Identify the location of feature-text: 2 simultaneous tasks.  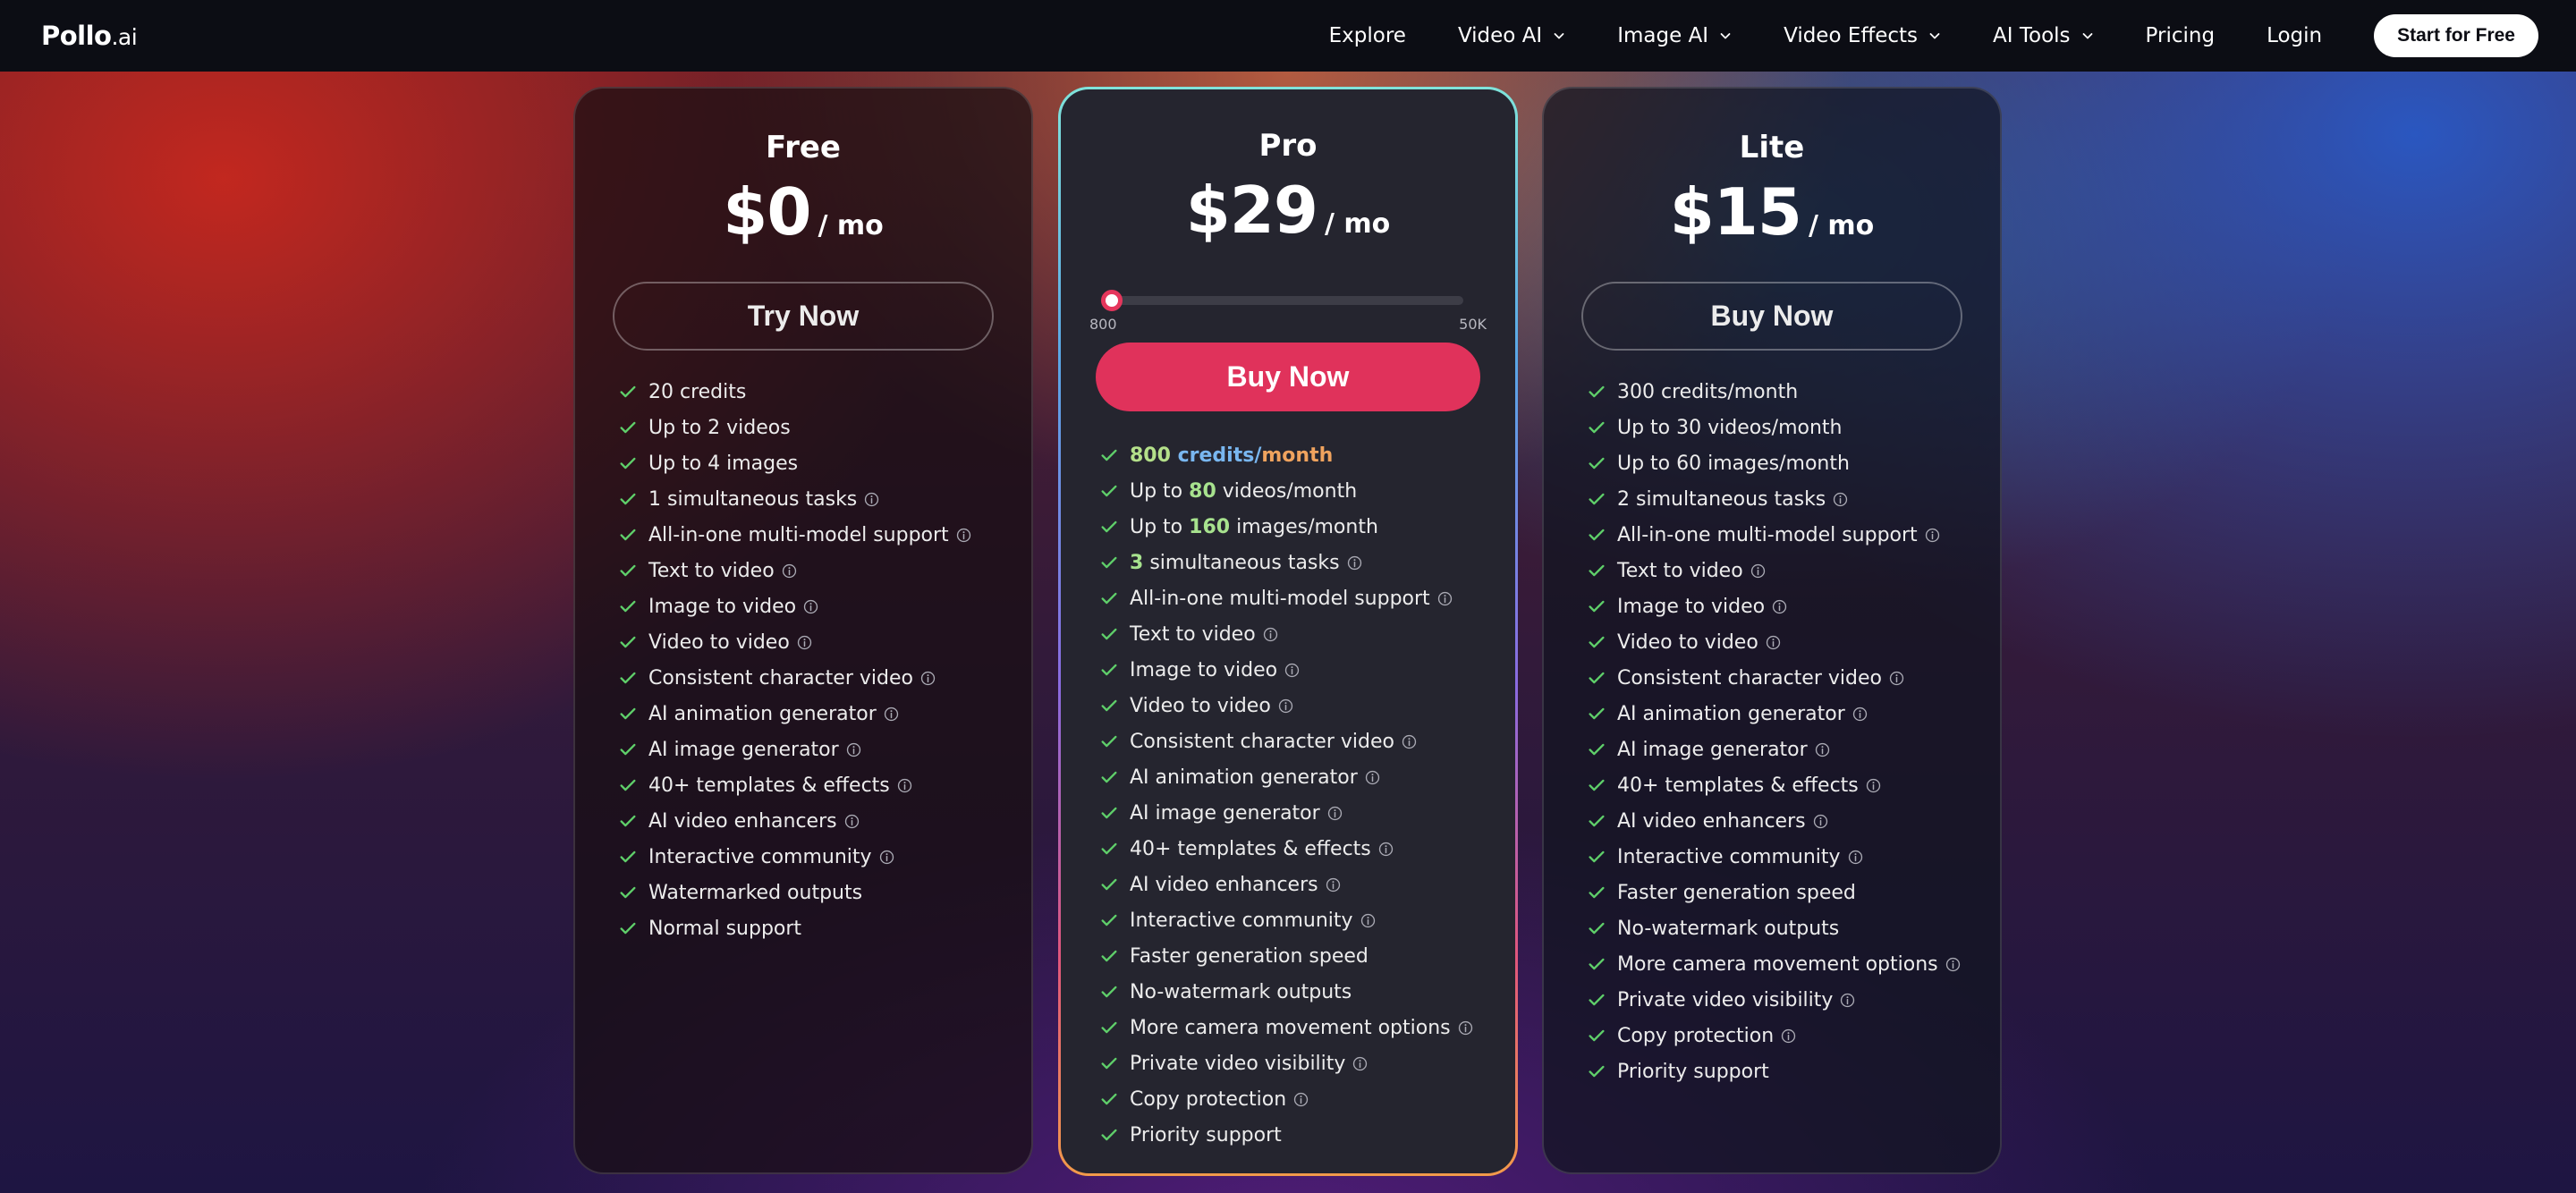
(1721, 499).